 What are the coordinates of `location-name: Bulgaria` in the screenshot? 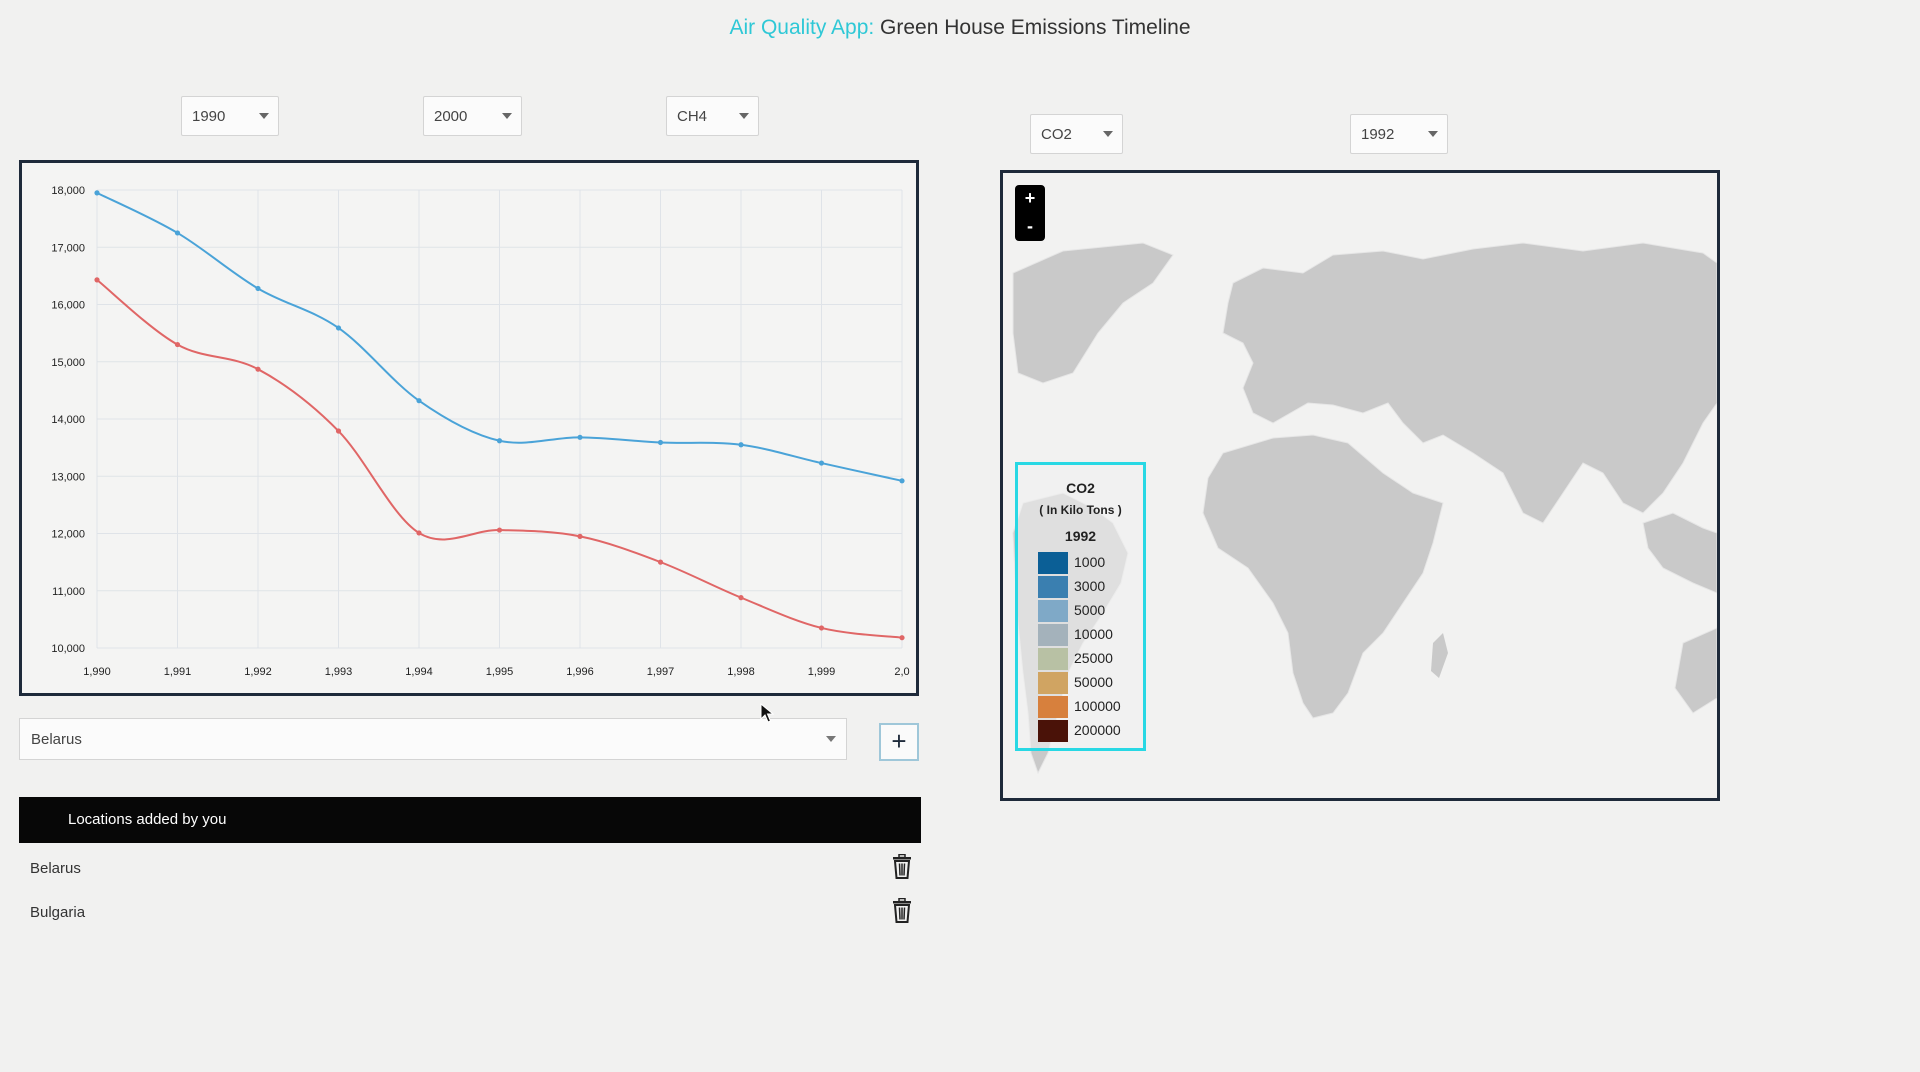 It's located at (58, 912).